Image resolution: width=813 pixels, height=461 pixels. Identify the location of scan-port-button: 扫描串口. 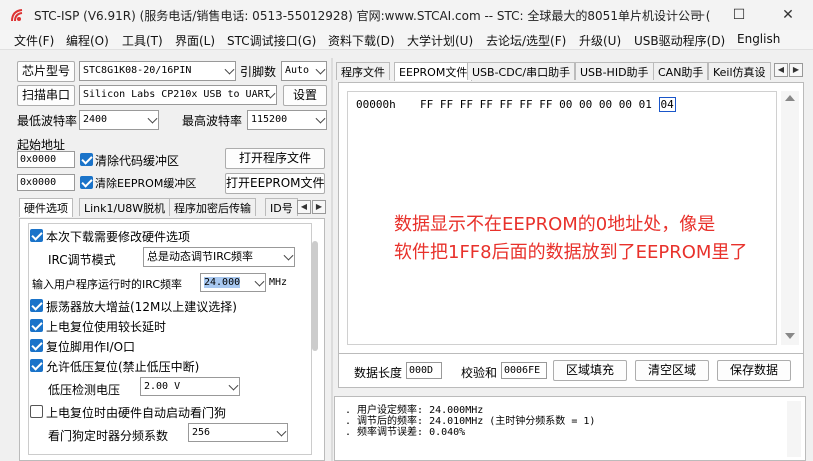
(46, 95).